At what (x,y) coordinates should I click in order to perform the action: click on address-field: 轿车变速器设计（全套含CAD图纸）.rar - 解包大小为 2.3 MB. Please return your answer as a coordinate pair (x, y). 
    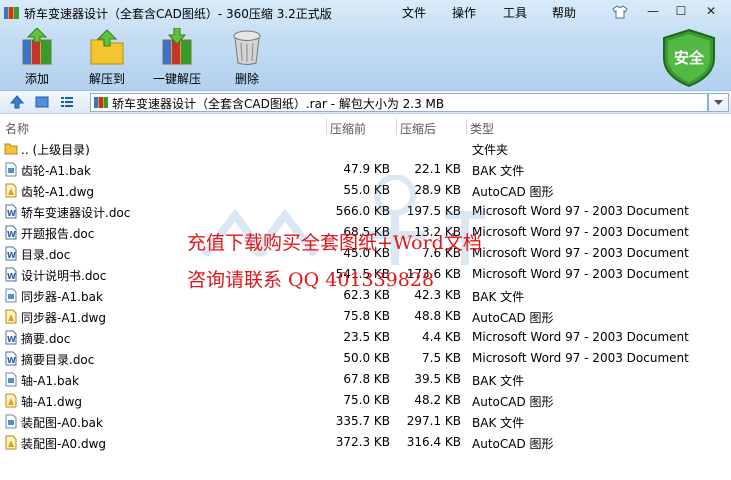
    Looking at the image, I should click on (399, 102).